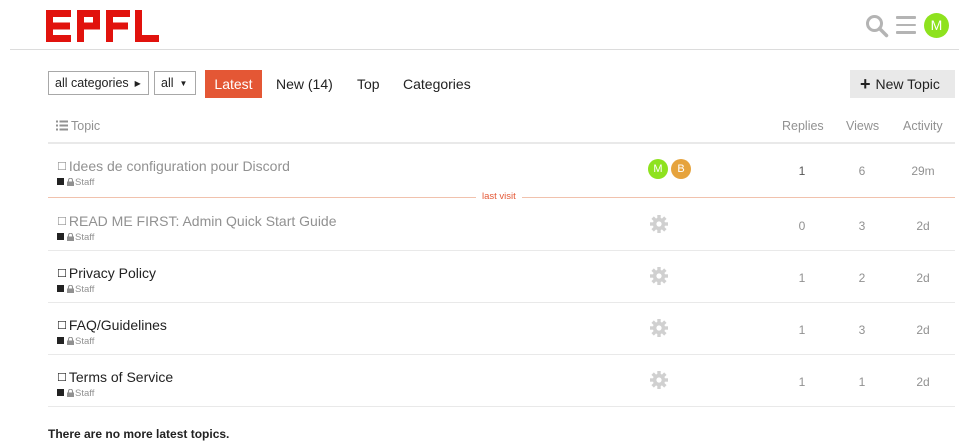  I want to click on hamburger-menu-icon, so click(906, 25).